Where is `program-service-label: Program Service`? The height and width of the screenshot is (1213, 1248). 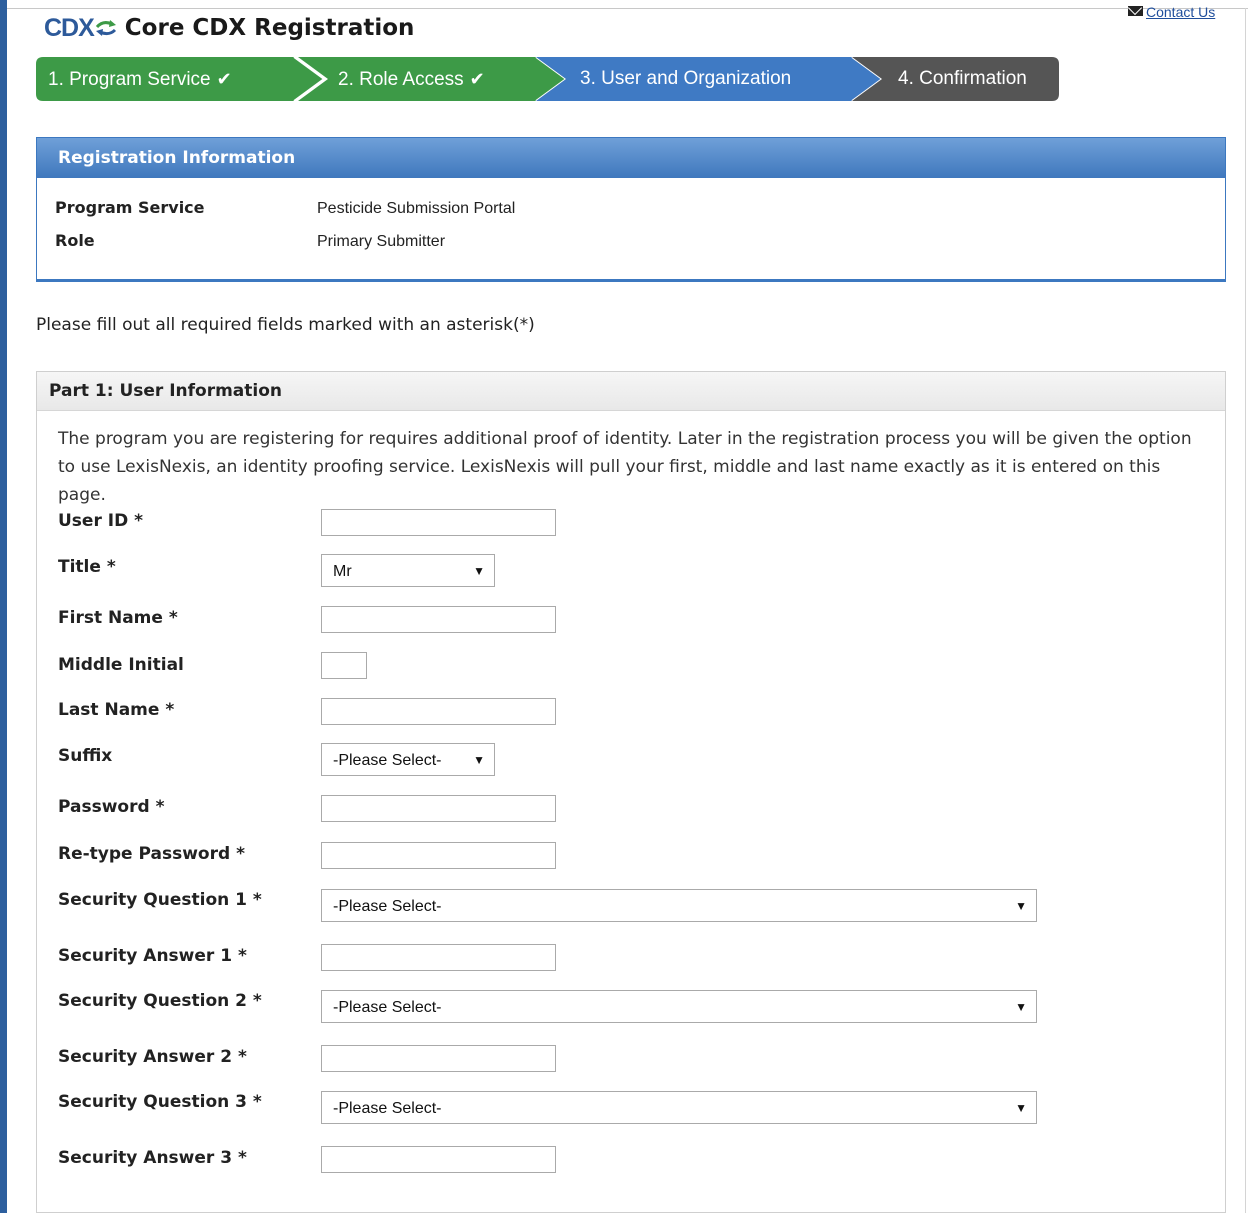
program-service-label: Program Service is located at coordinates (130, 207).